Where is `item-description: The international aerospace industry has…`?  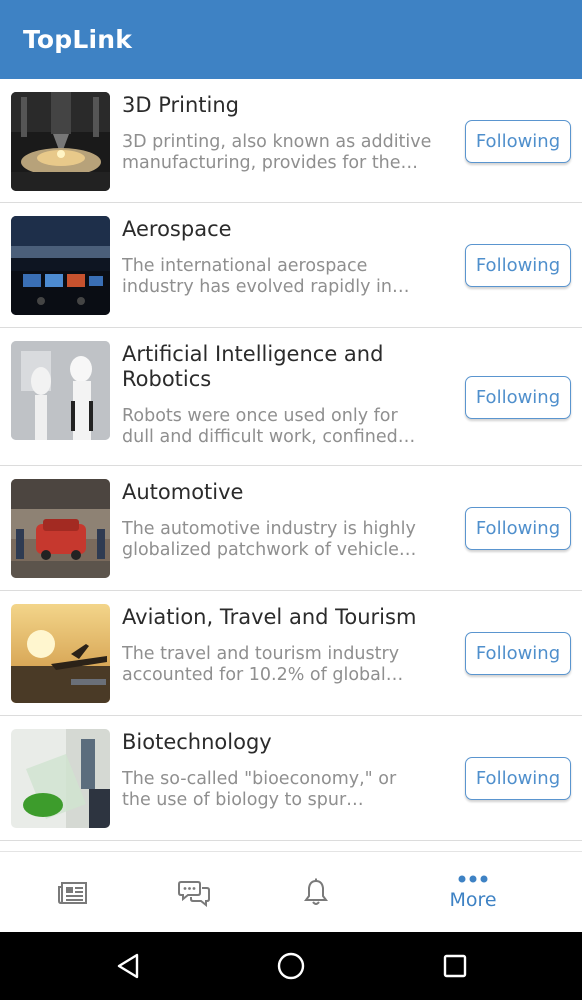
item-description: The international aerospace industry has… is located at coordinates (266, 276).